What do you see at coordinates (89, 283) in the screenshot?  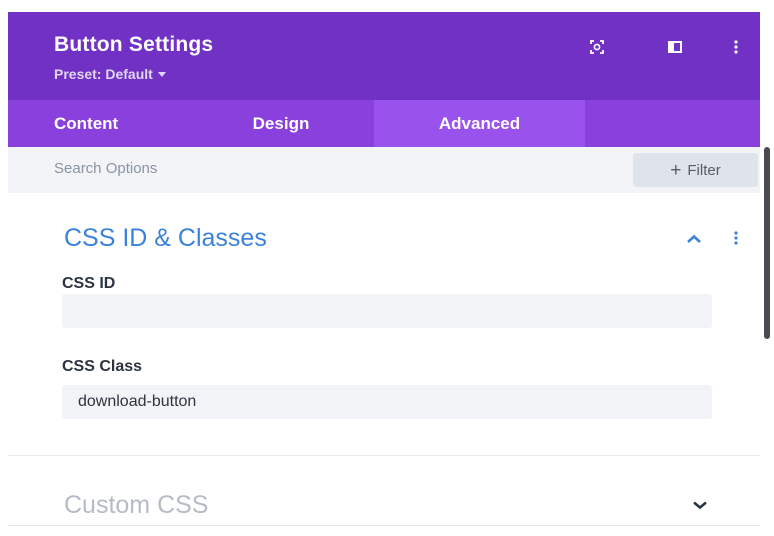 I see `css-id-label: CSS ID` at bounding box center [89, 283].